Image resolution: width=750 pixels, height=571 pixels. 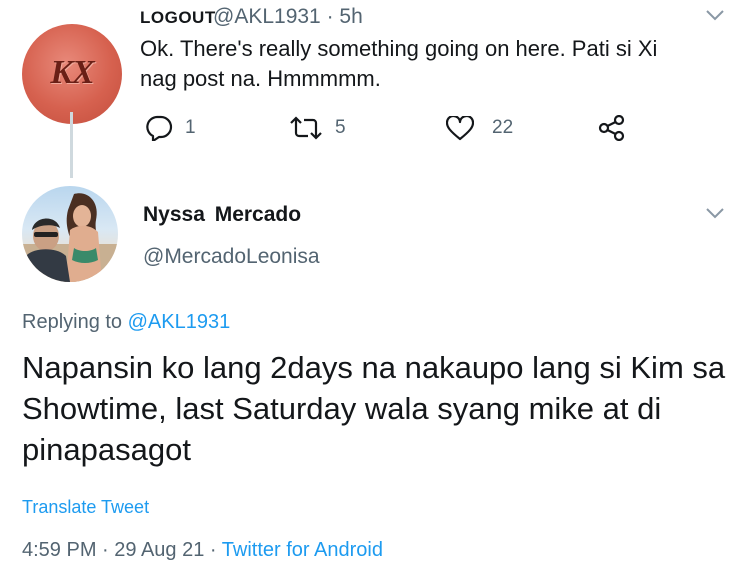 I want to click on thread-line, so click(x=71, y=145).